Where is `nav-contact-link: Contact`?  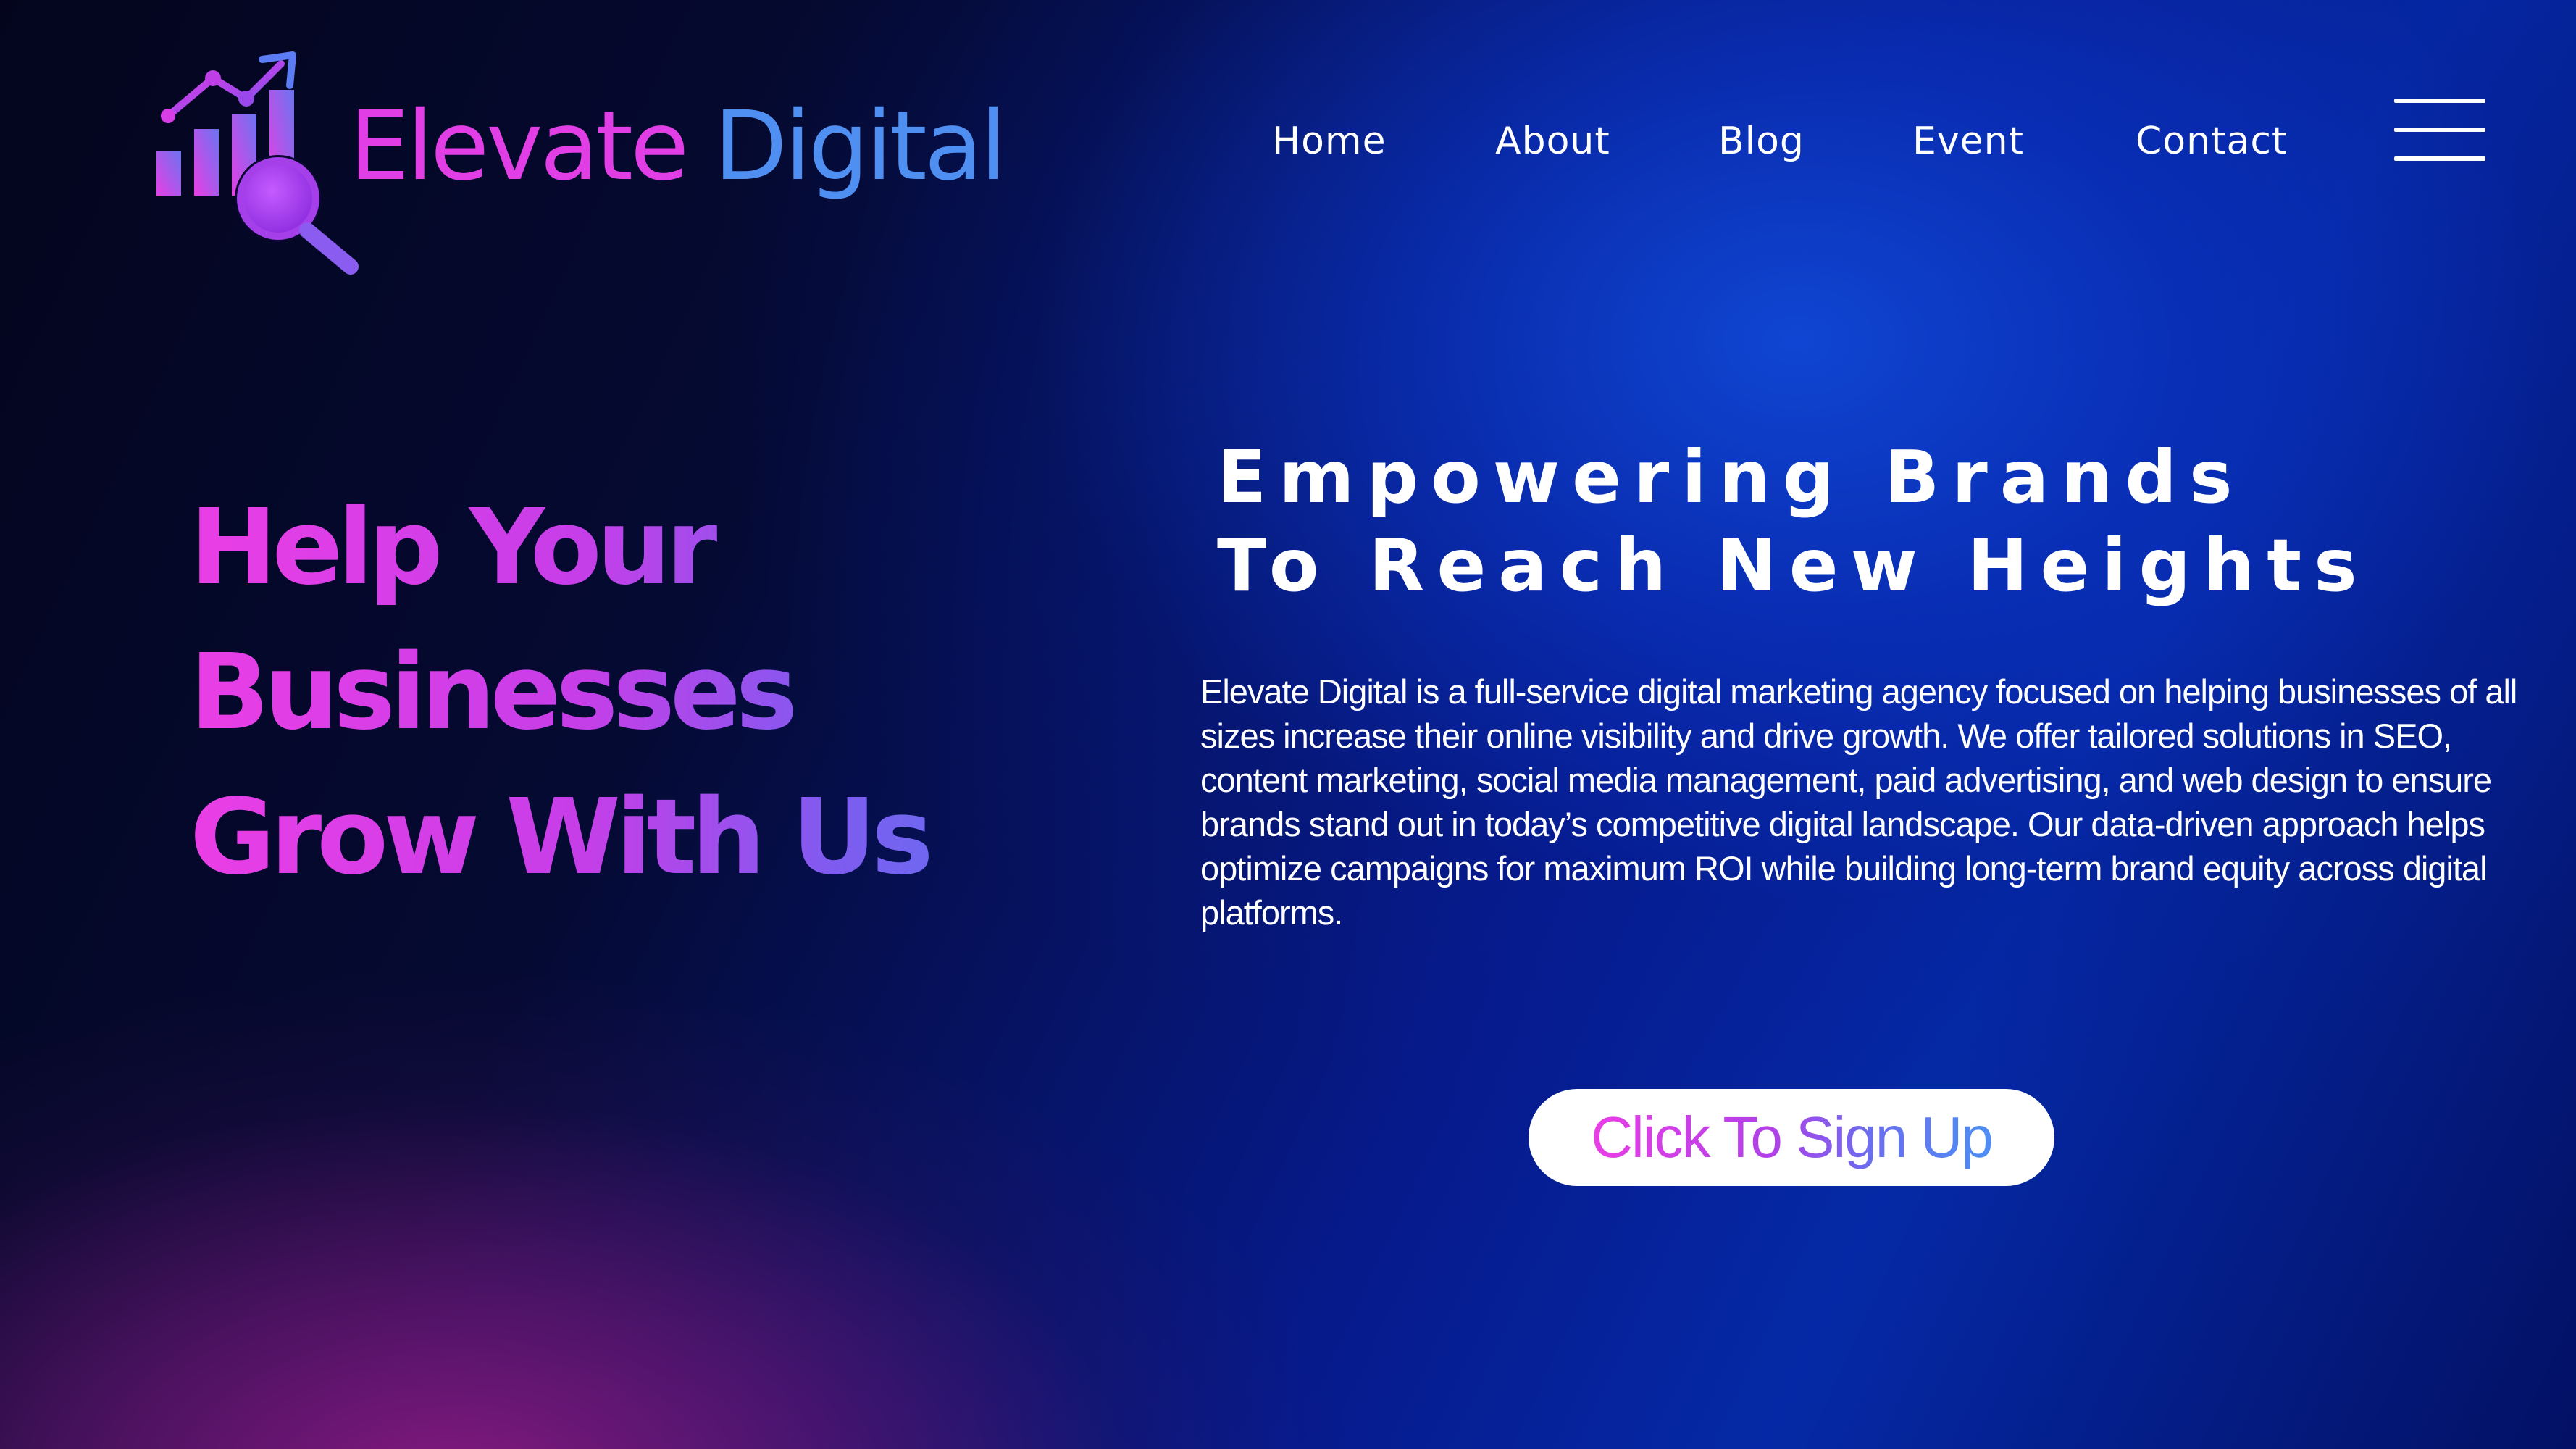 nav-contact-link: Contact is located at coordinates (2211, 141).